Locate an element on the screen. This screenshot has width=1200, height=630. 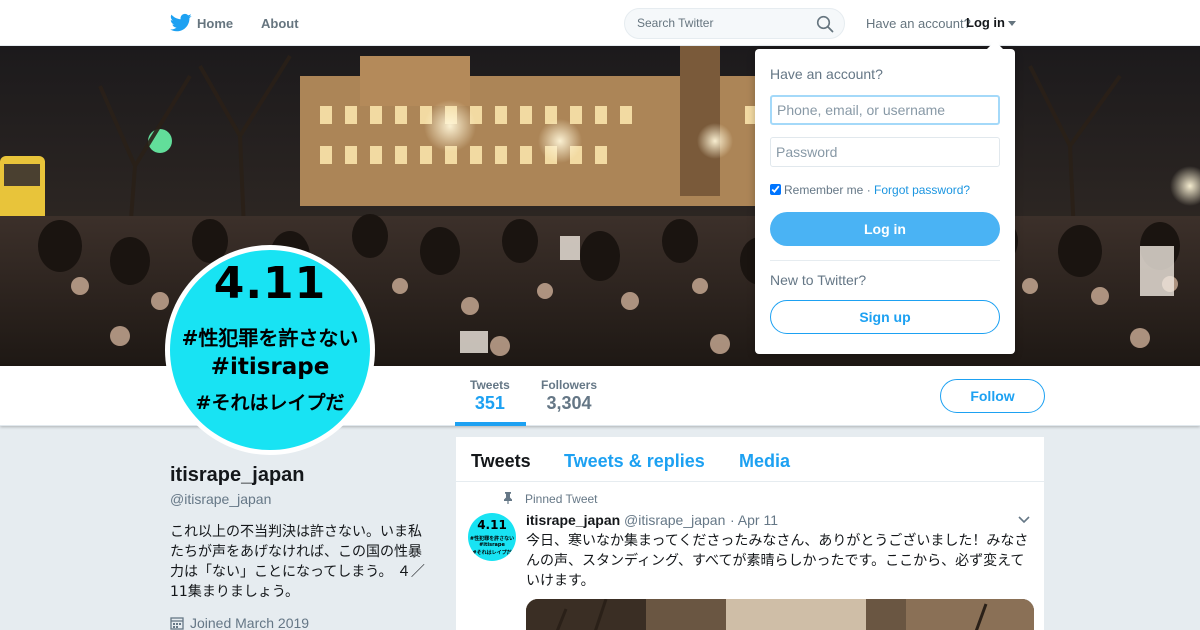
search-box is located at coordinates (734, 23).